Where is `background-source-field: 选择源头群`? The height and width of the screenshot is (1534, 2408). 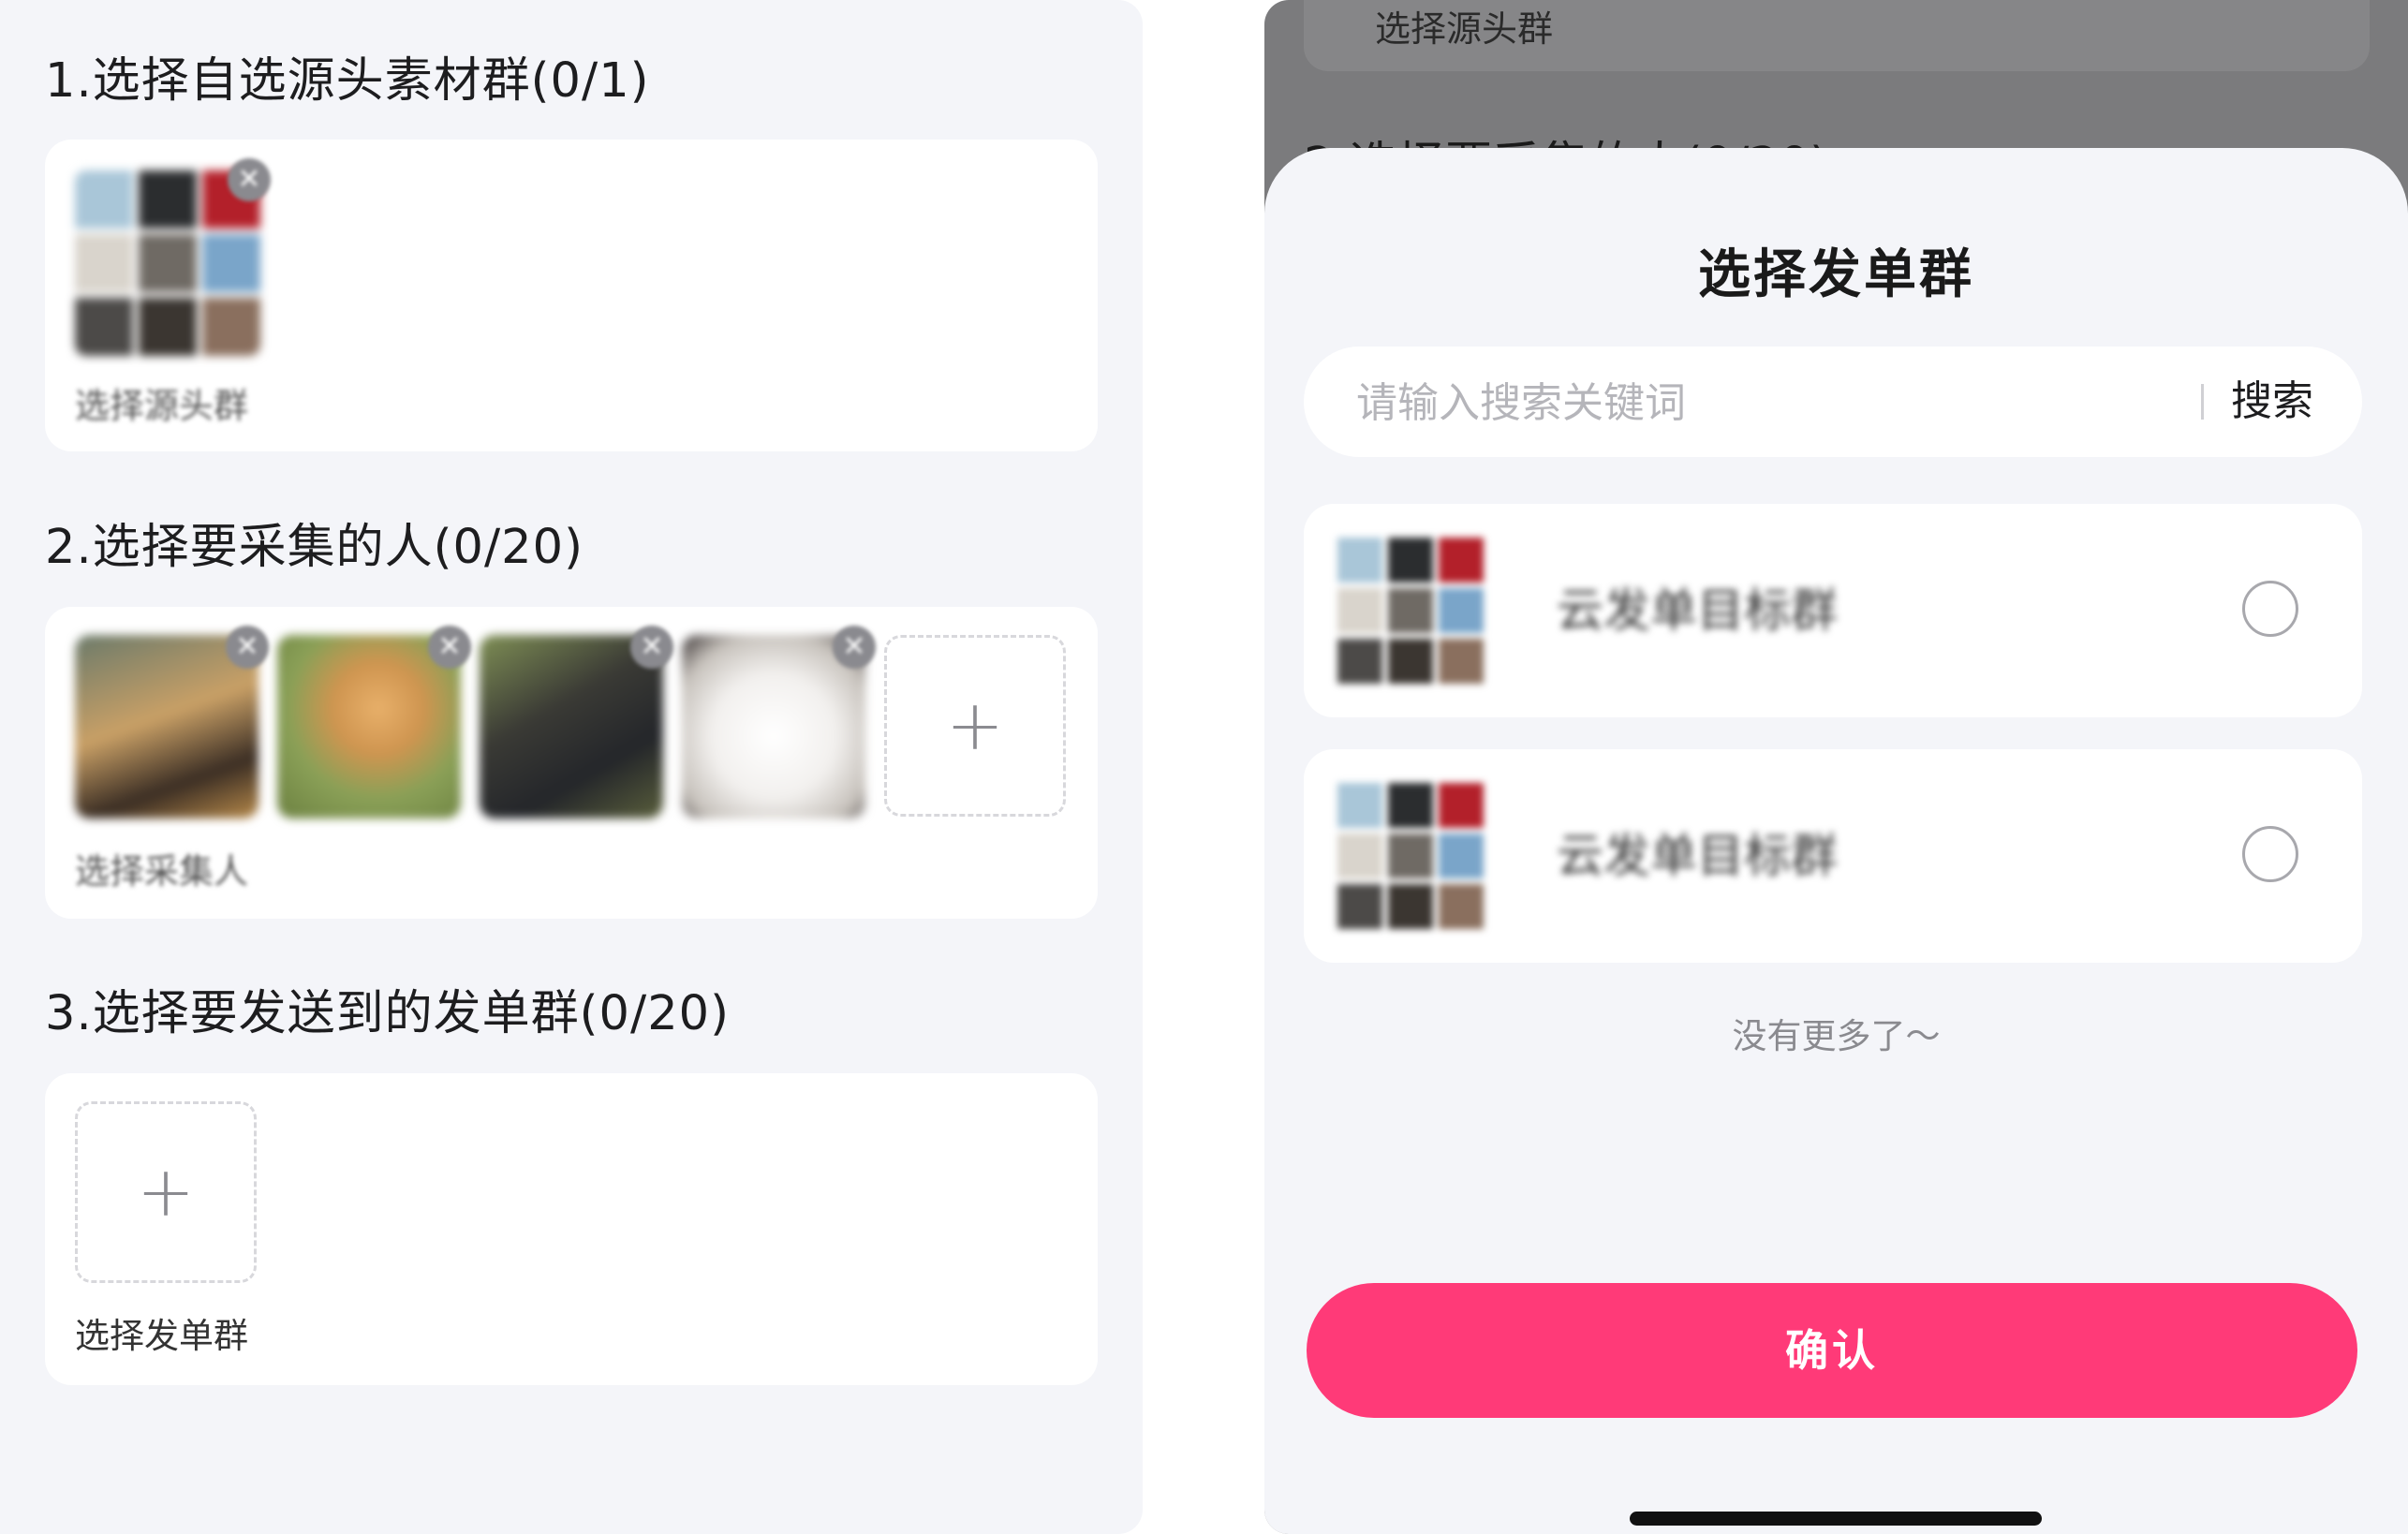
background-source-field: 选择源头群 is located at coordinates (1837, 35).